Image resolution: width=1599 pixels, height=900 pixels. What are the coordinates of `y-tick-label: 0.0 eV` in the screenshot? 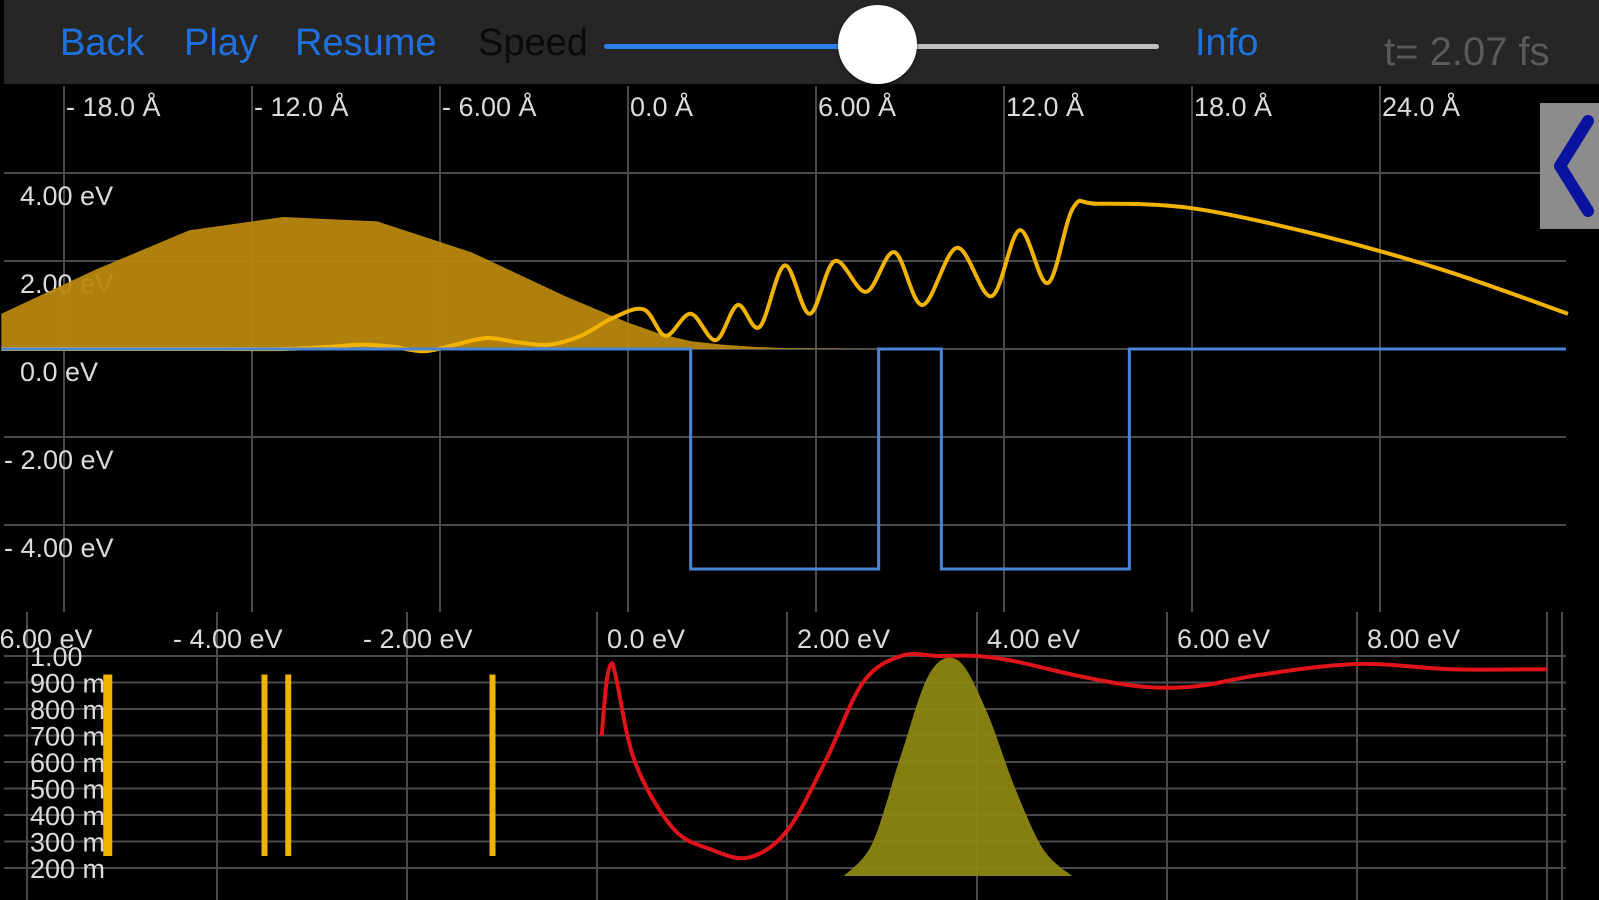 It's located at (59, 372).